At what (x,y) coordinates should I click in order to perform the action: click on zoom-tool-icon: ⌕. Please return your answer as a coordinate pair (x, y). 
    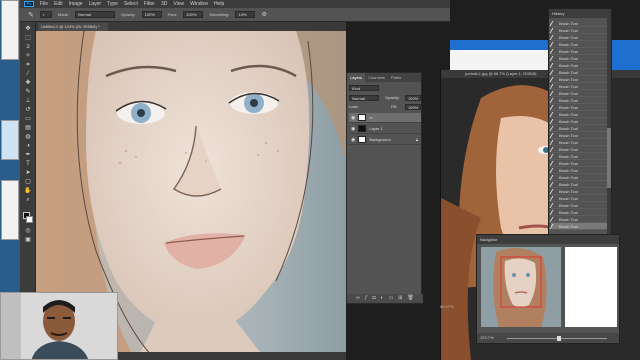
    Looking at the image, I should click on (28, 200).